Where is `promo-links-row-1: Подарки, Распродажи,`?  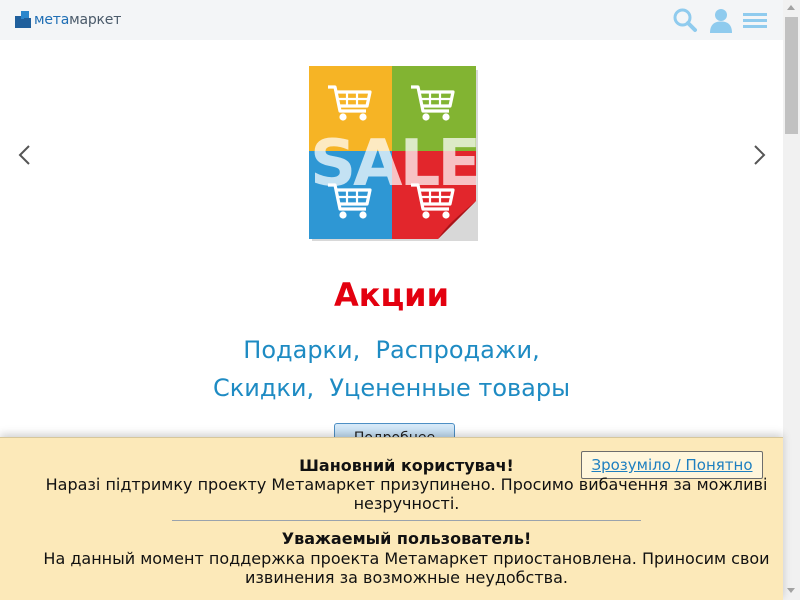
promo-links-row-1: Подарки, Распродажи, is located at coordinates (391, 350).